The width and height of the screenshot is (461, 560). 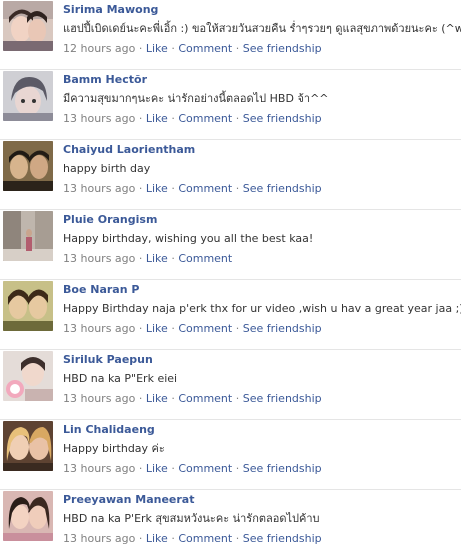 I want to click on post-message: HBD na ka P"Erk eiei, so click(x=120, y=378).